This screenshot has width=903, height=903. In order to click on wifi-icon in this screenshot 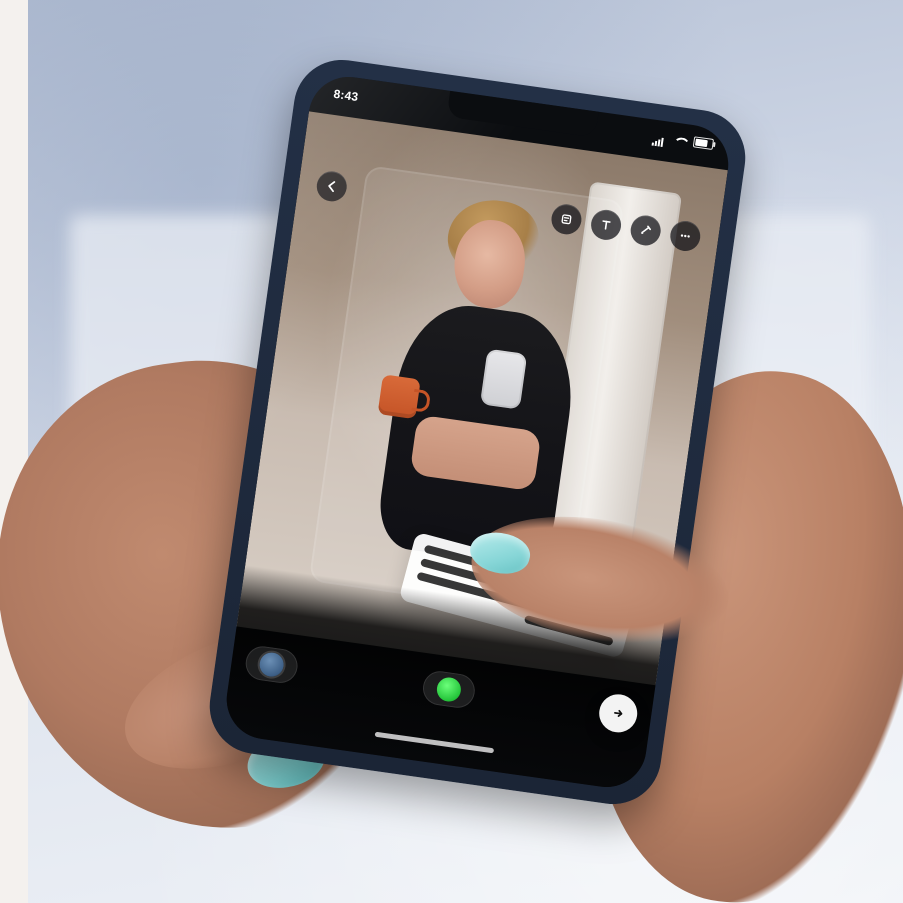, I will do `click(680, 140)`.